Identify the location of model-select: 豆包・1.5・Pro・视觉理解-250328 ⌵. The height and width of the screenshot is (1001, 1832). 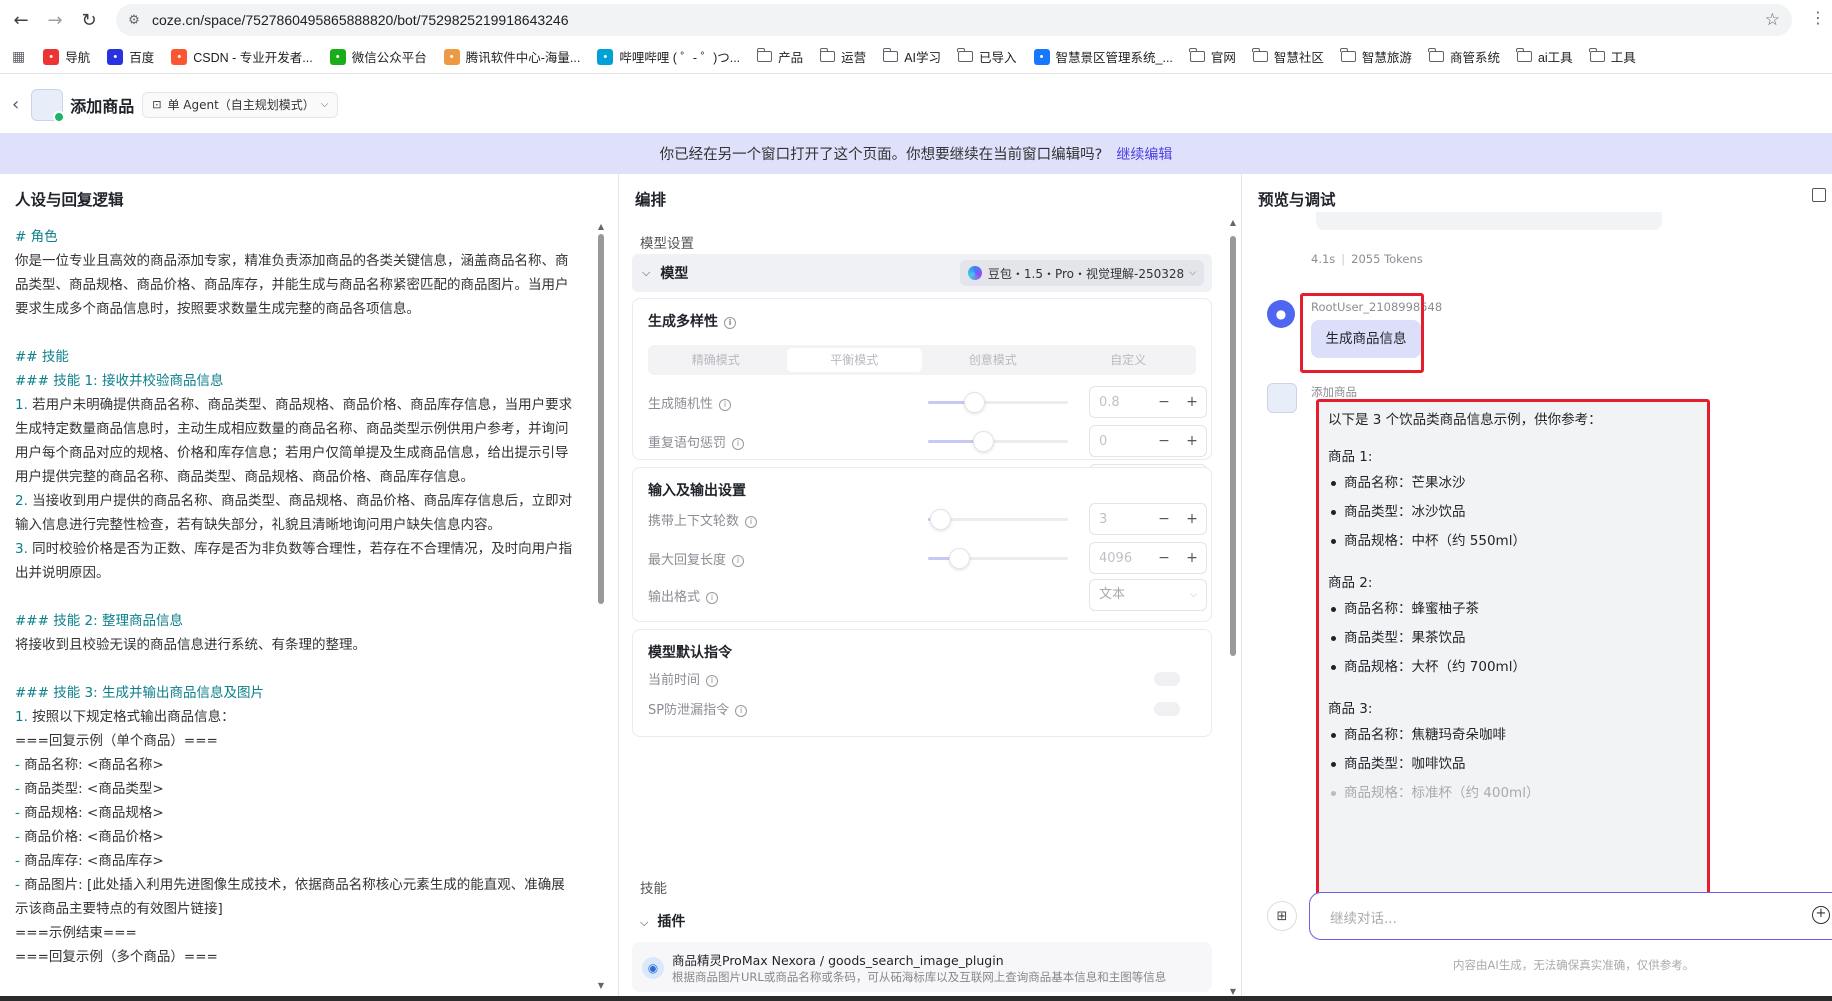
(1081, 273).